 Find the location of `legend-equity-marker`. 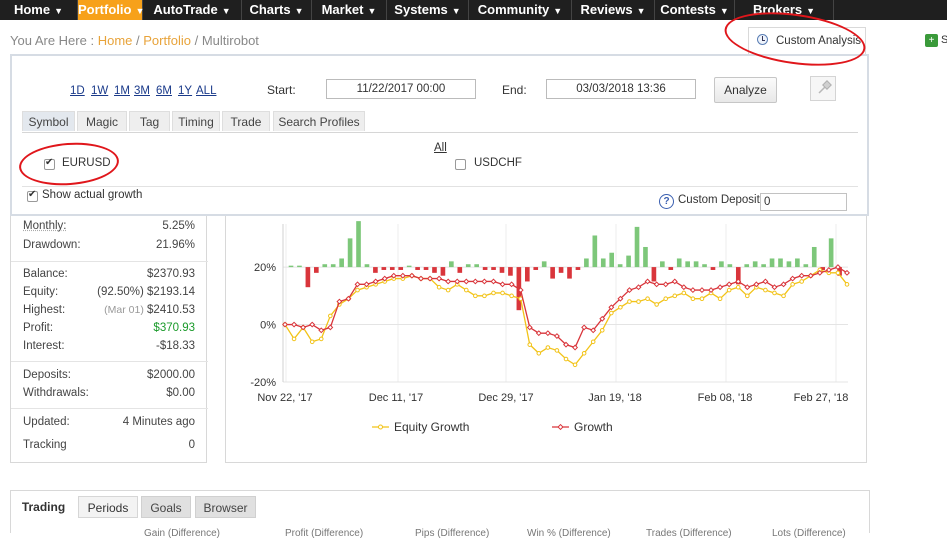

legend-equity-marker is located at coordinates (380, 427).